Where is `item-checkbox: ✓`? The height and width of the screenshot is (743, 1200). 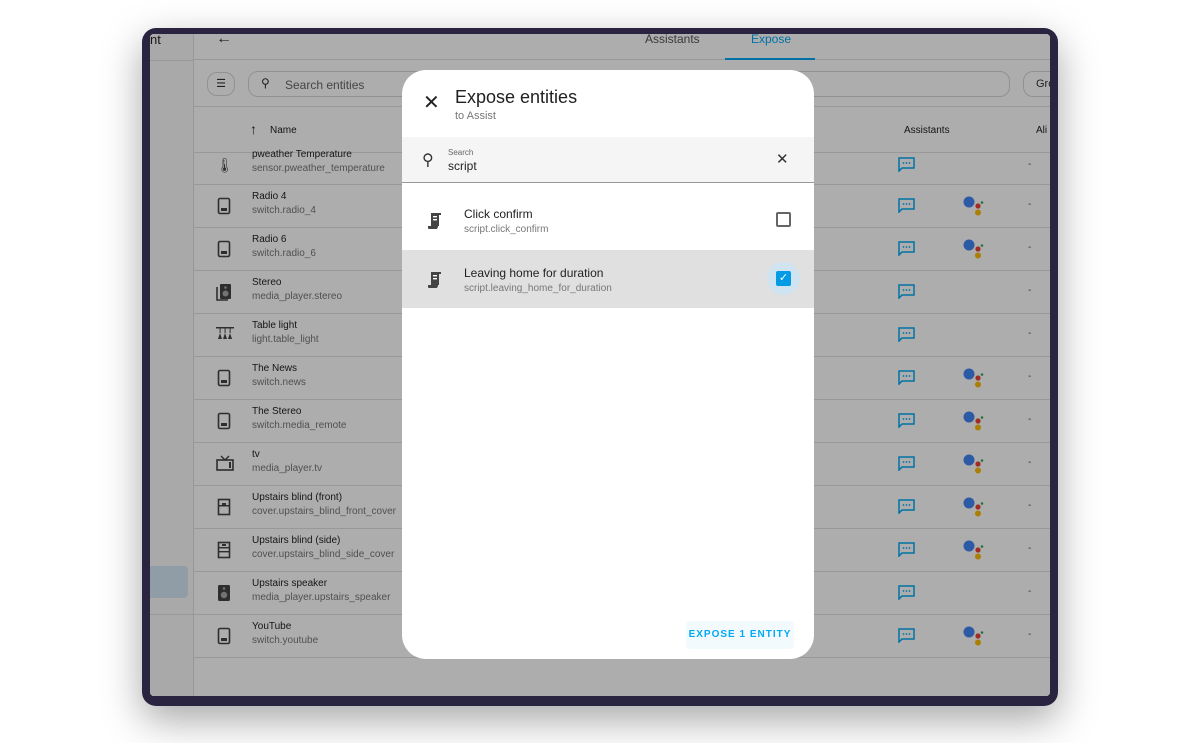 item-checkbox: ✓ is located at coordinates (783, 278).